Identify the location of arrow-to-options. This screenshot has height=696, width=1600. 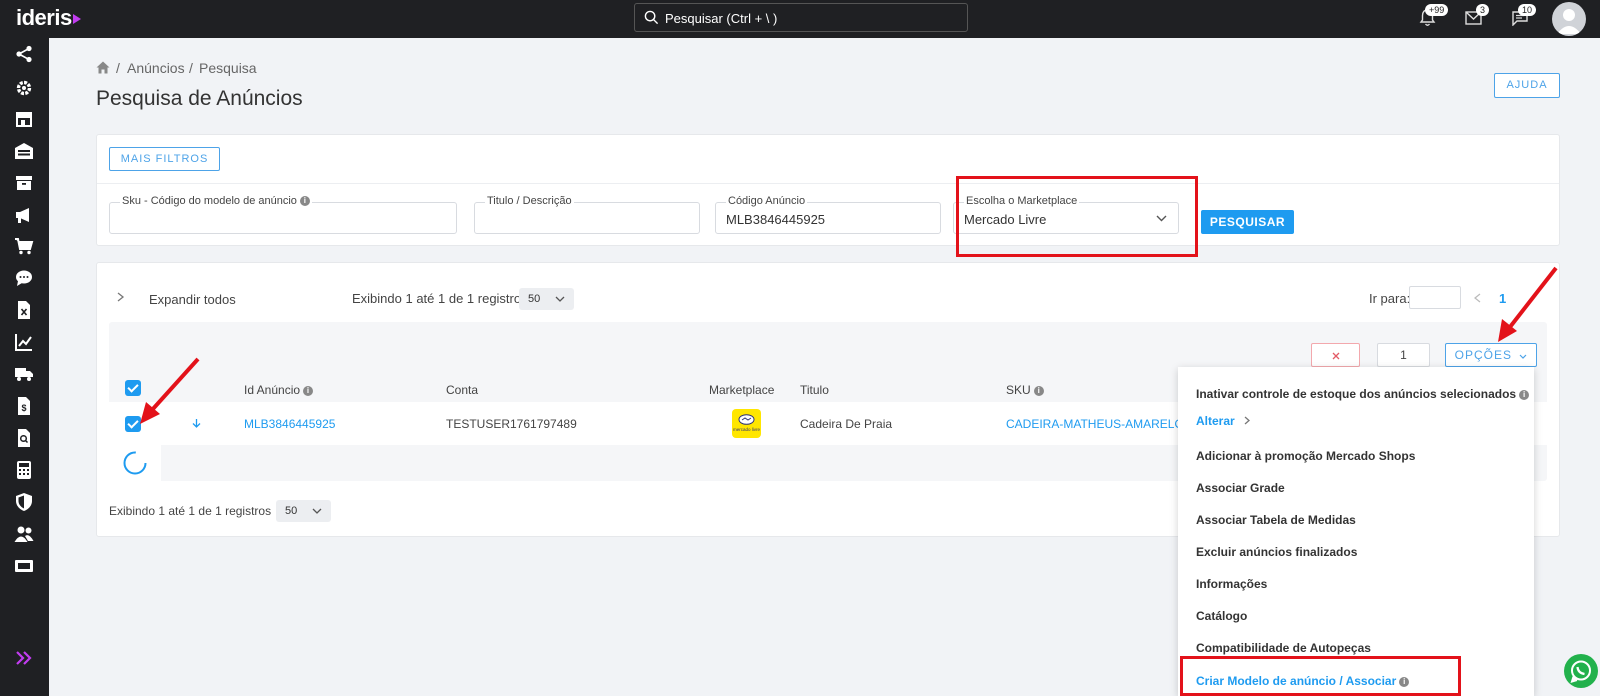
(1528, 304).